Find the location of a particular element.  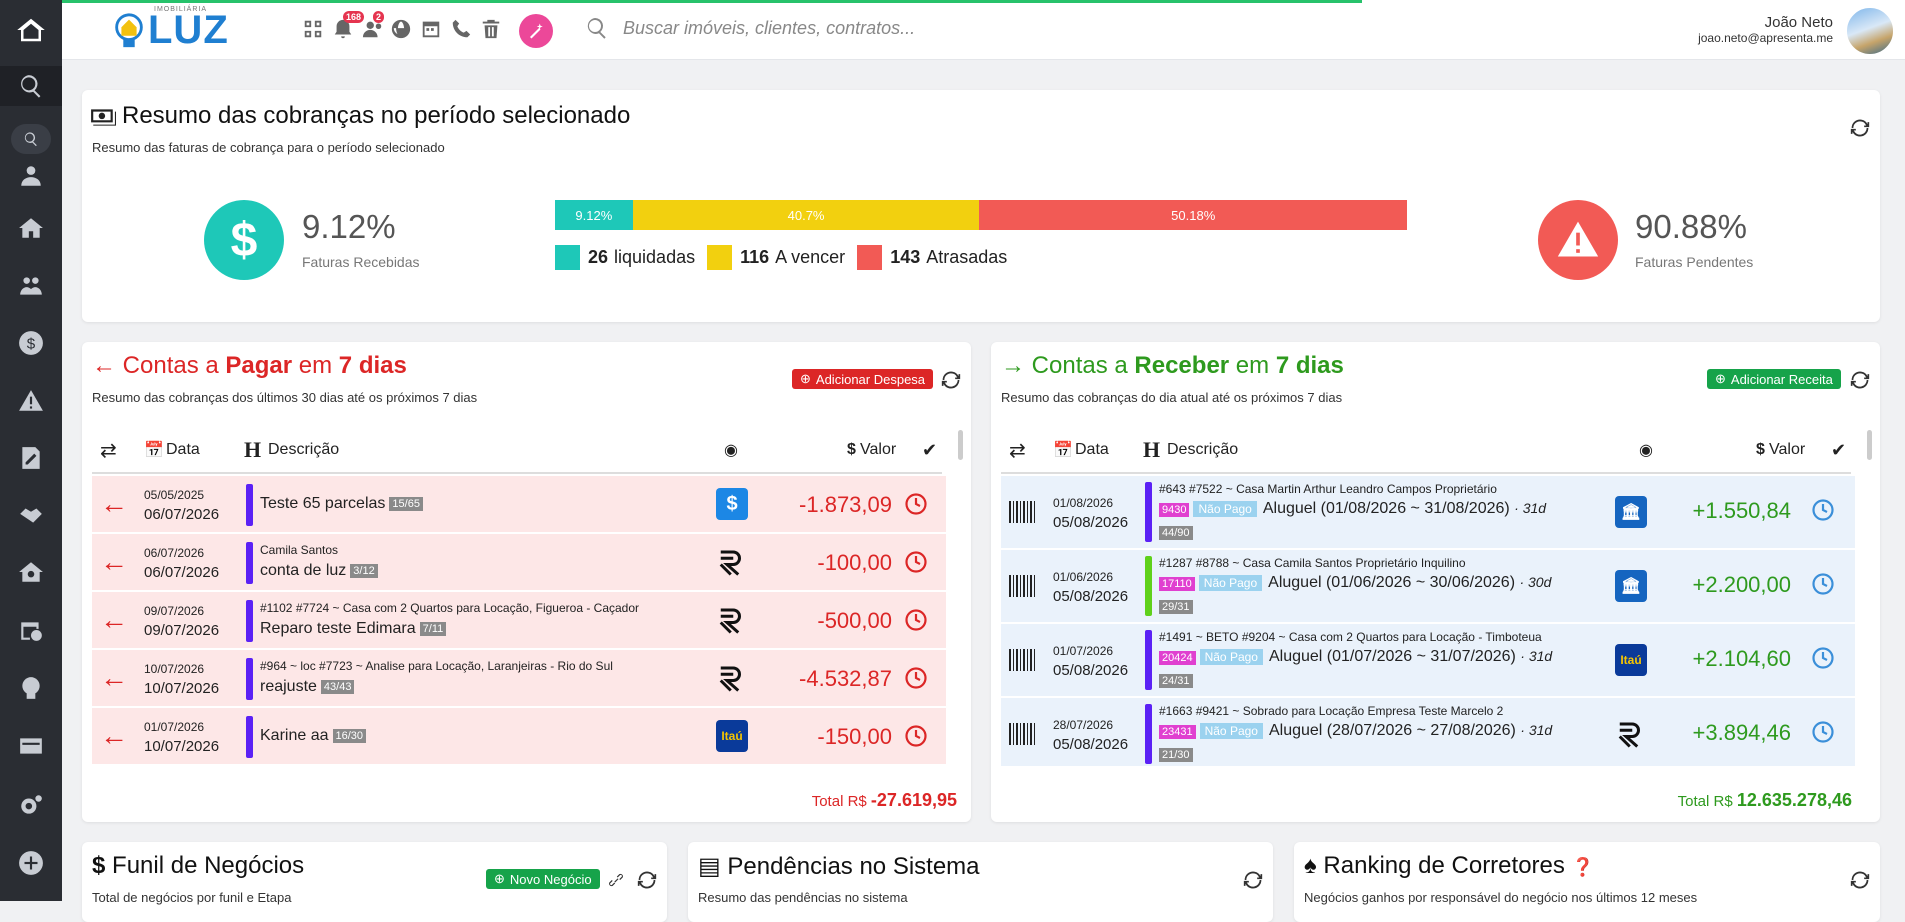

payables-title-b: Pagar is located at coordinates (259, 365).